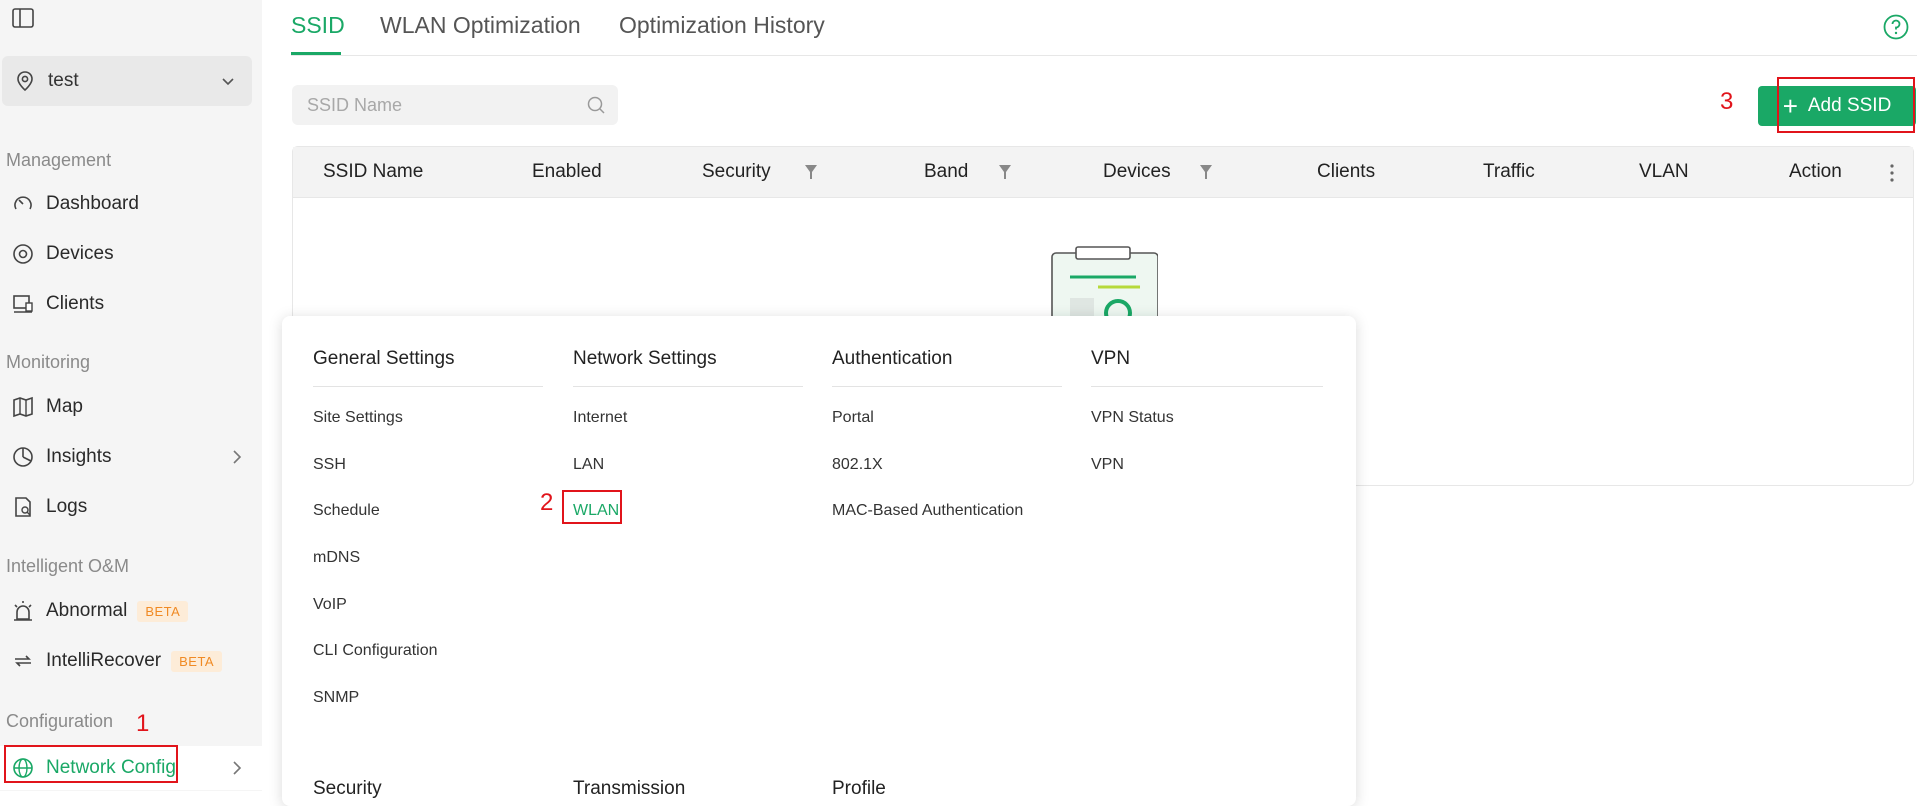  Describe the element at coordinates (596, 105) in the screenshot. I see `search-icon` at that location.